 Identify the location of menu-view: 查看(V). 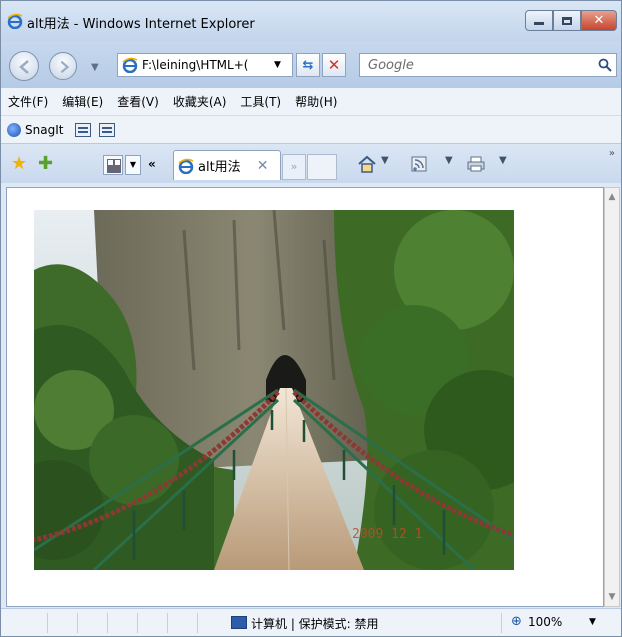
(138, 101).